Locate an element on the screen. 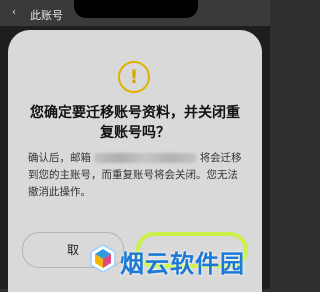 This screenshot has height=292, width=320. message-prefix: 确认后，邮箱 is located at coordinates (59, 158).